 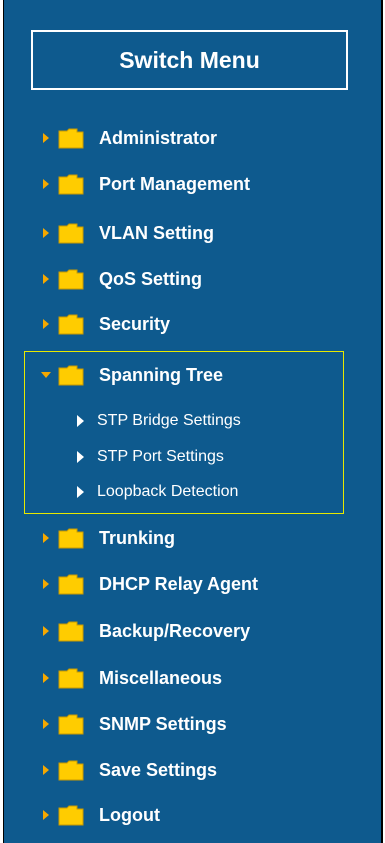 I want to click on submenu-item-stp-bridge-settings: STP Bridge Settings, so click(x=207, y=421).